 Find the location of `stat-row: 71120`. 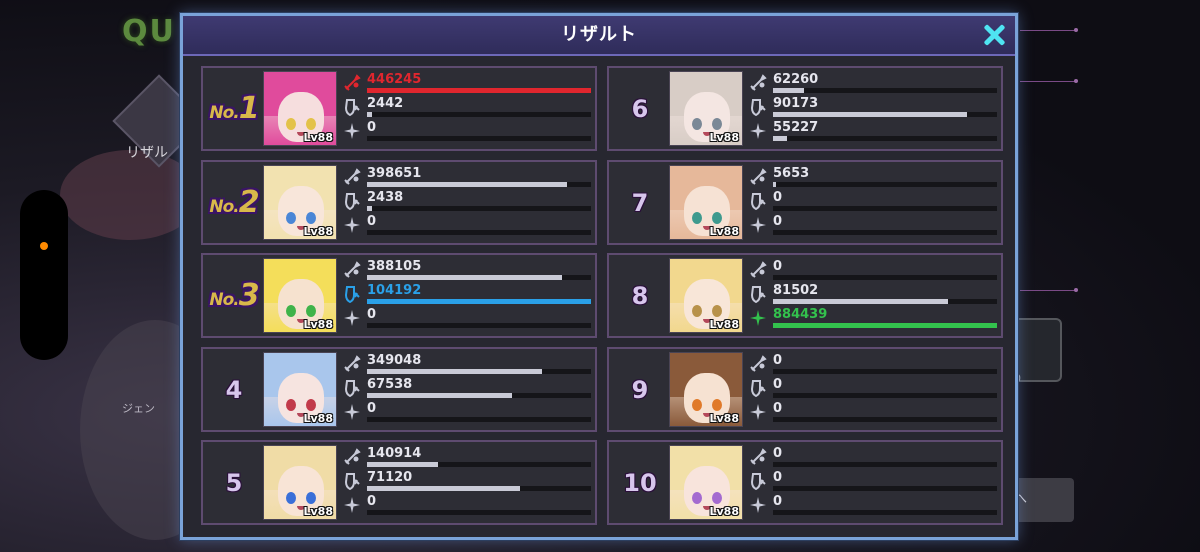

stat-row: 71120 is located at coordinates (468, 482).